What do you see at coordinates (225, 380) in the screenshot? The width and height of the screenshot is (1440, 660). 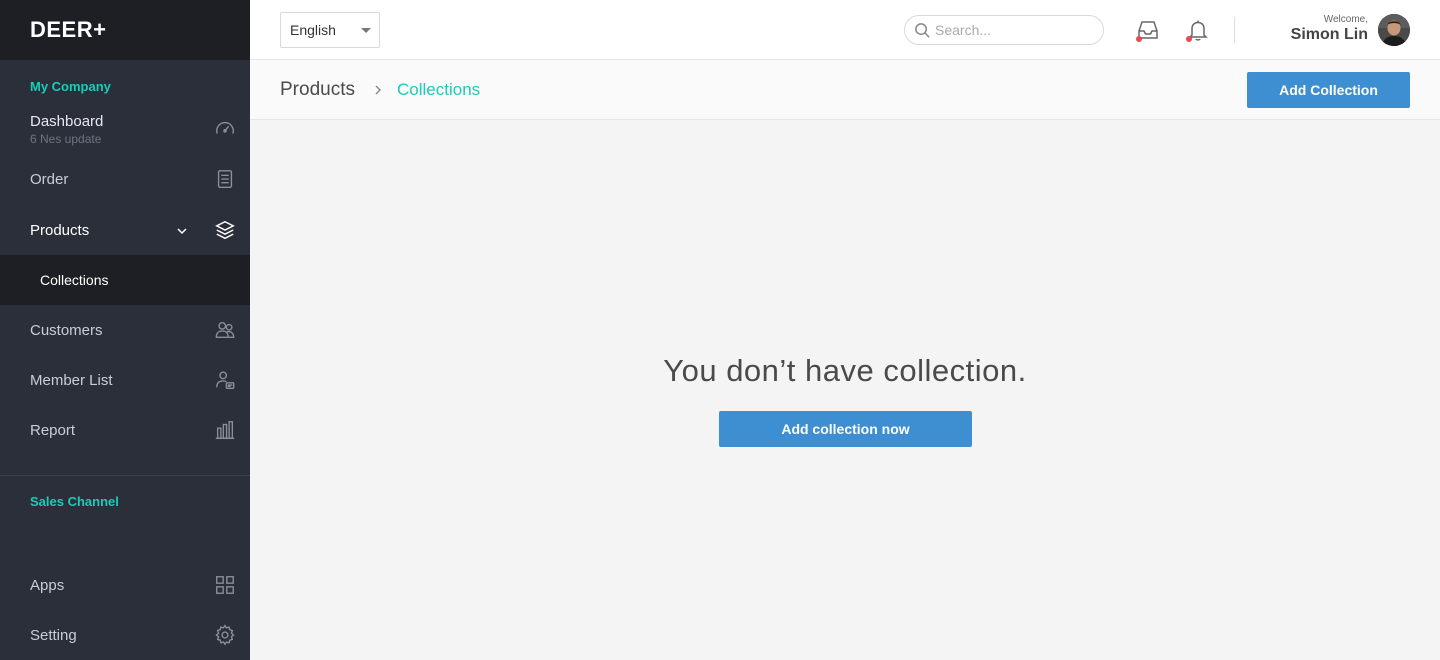 I see `member-card-icon` at bounding box center [225, 380].